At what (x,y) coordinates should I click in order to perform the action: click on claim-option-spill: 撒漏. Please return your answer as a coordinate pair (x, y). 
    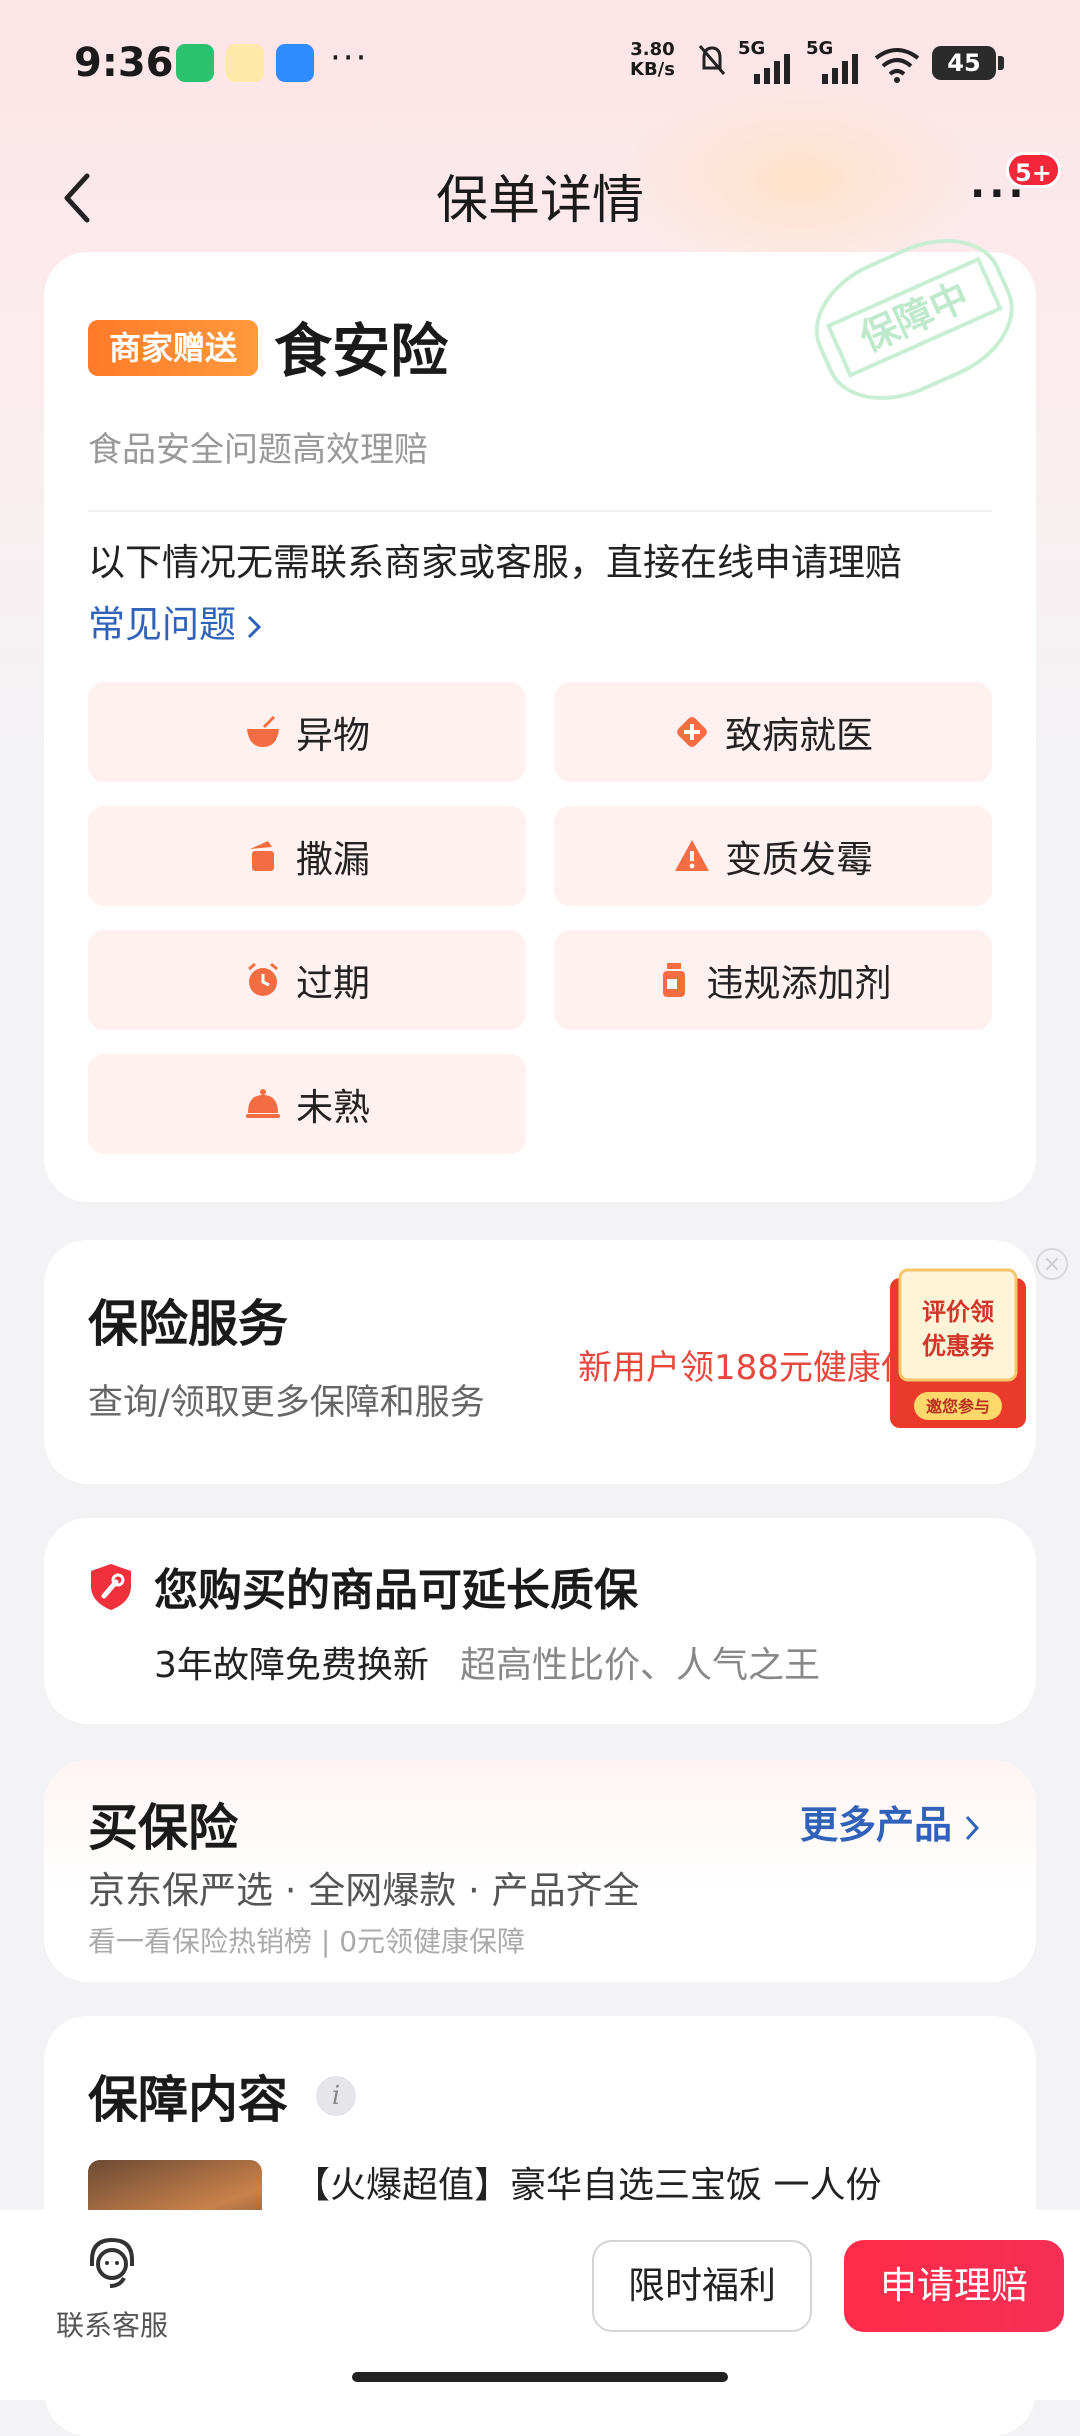
    Looking at the image, I should click on (307, 856).